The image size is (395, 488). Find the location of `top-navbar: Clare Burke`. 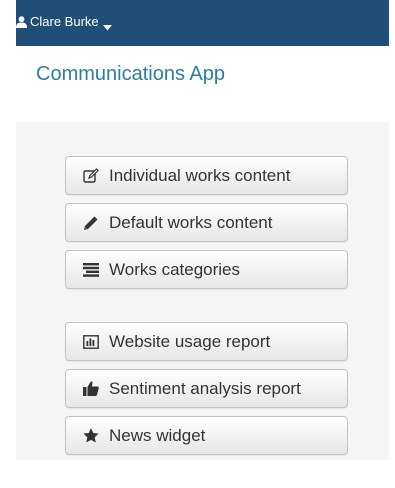

top-navbar: Clare Burke is located at coordinates (202, 23).